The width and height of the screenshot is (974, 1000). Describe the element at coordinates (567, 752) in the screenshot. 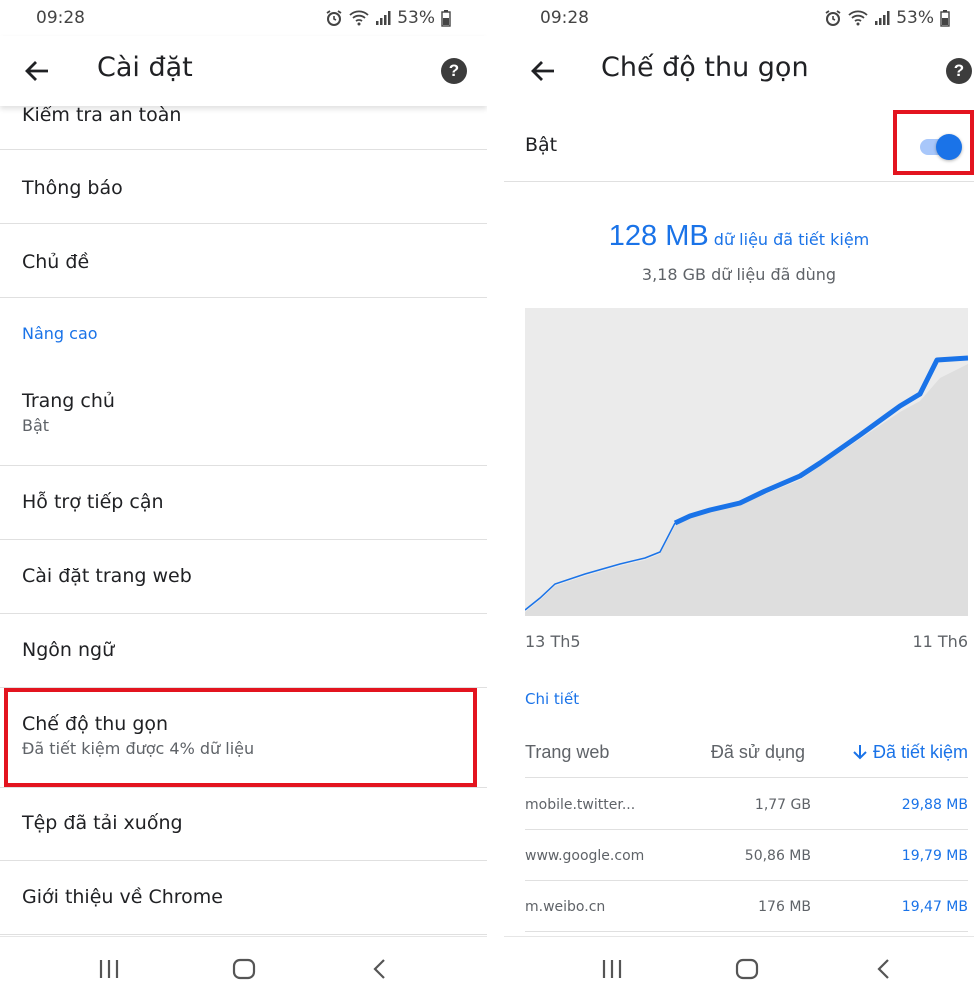

I see `column-site: Trang web` at that location.